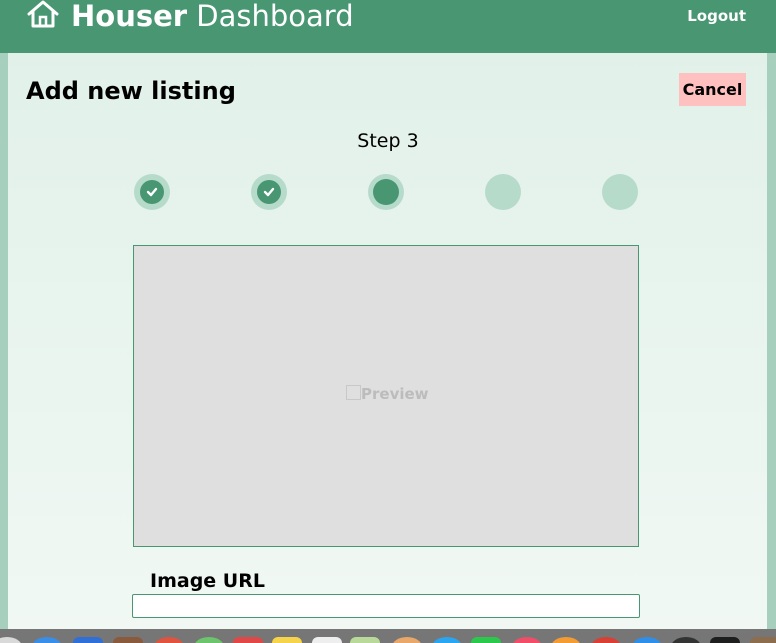 The width and height of the screenshot is (776, 643). What do you see at coordinates (395, 394) in the screenshot?
I see `preview-label: Preview` at bounding box center [395, 394].